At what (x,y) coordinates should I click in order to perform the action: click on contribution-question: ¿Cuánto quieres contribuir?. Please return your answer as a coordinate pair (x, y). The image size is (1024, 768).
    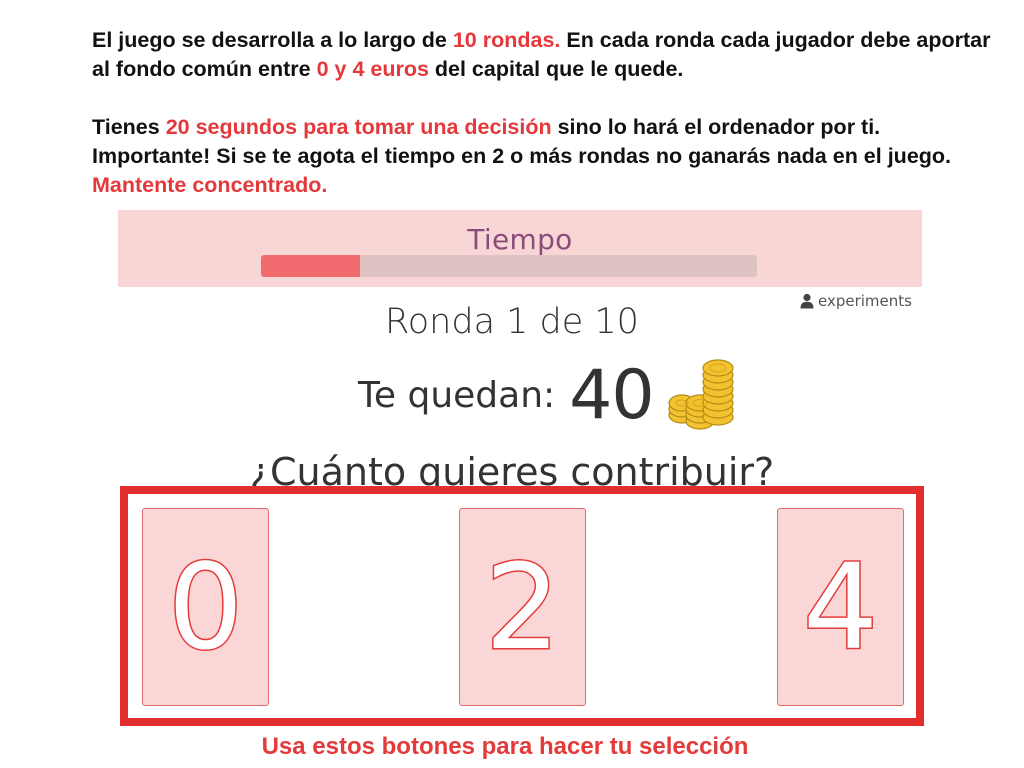
    Looking at the image, I should click on (512, 470).